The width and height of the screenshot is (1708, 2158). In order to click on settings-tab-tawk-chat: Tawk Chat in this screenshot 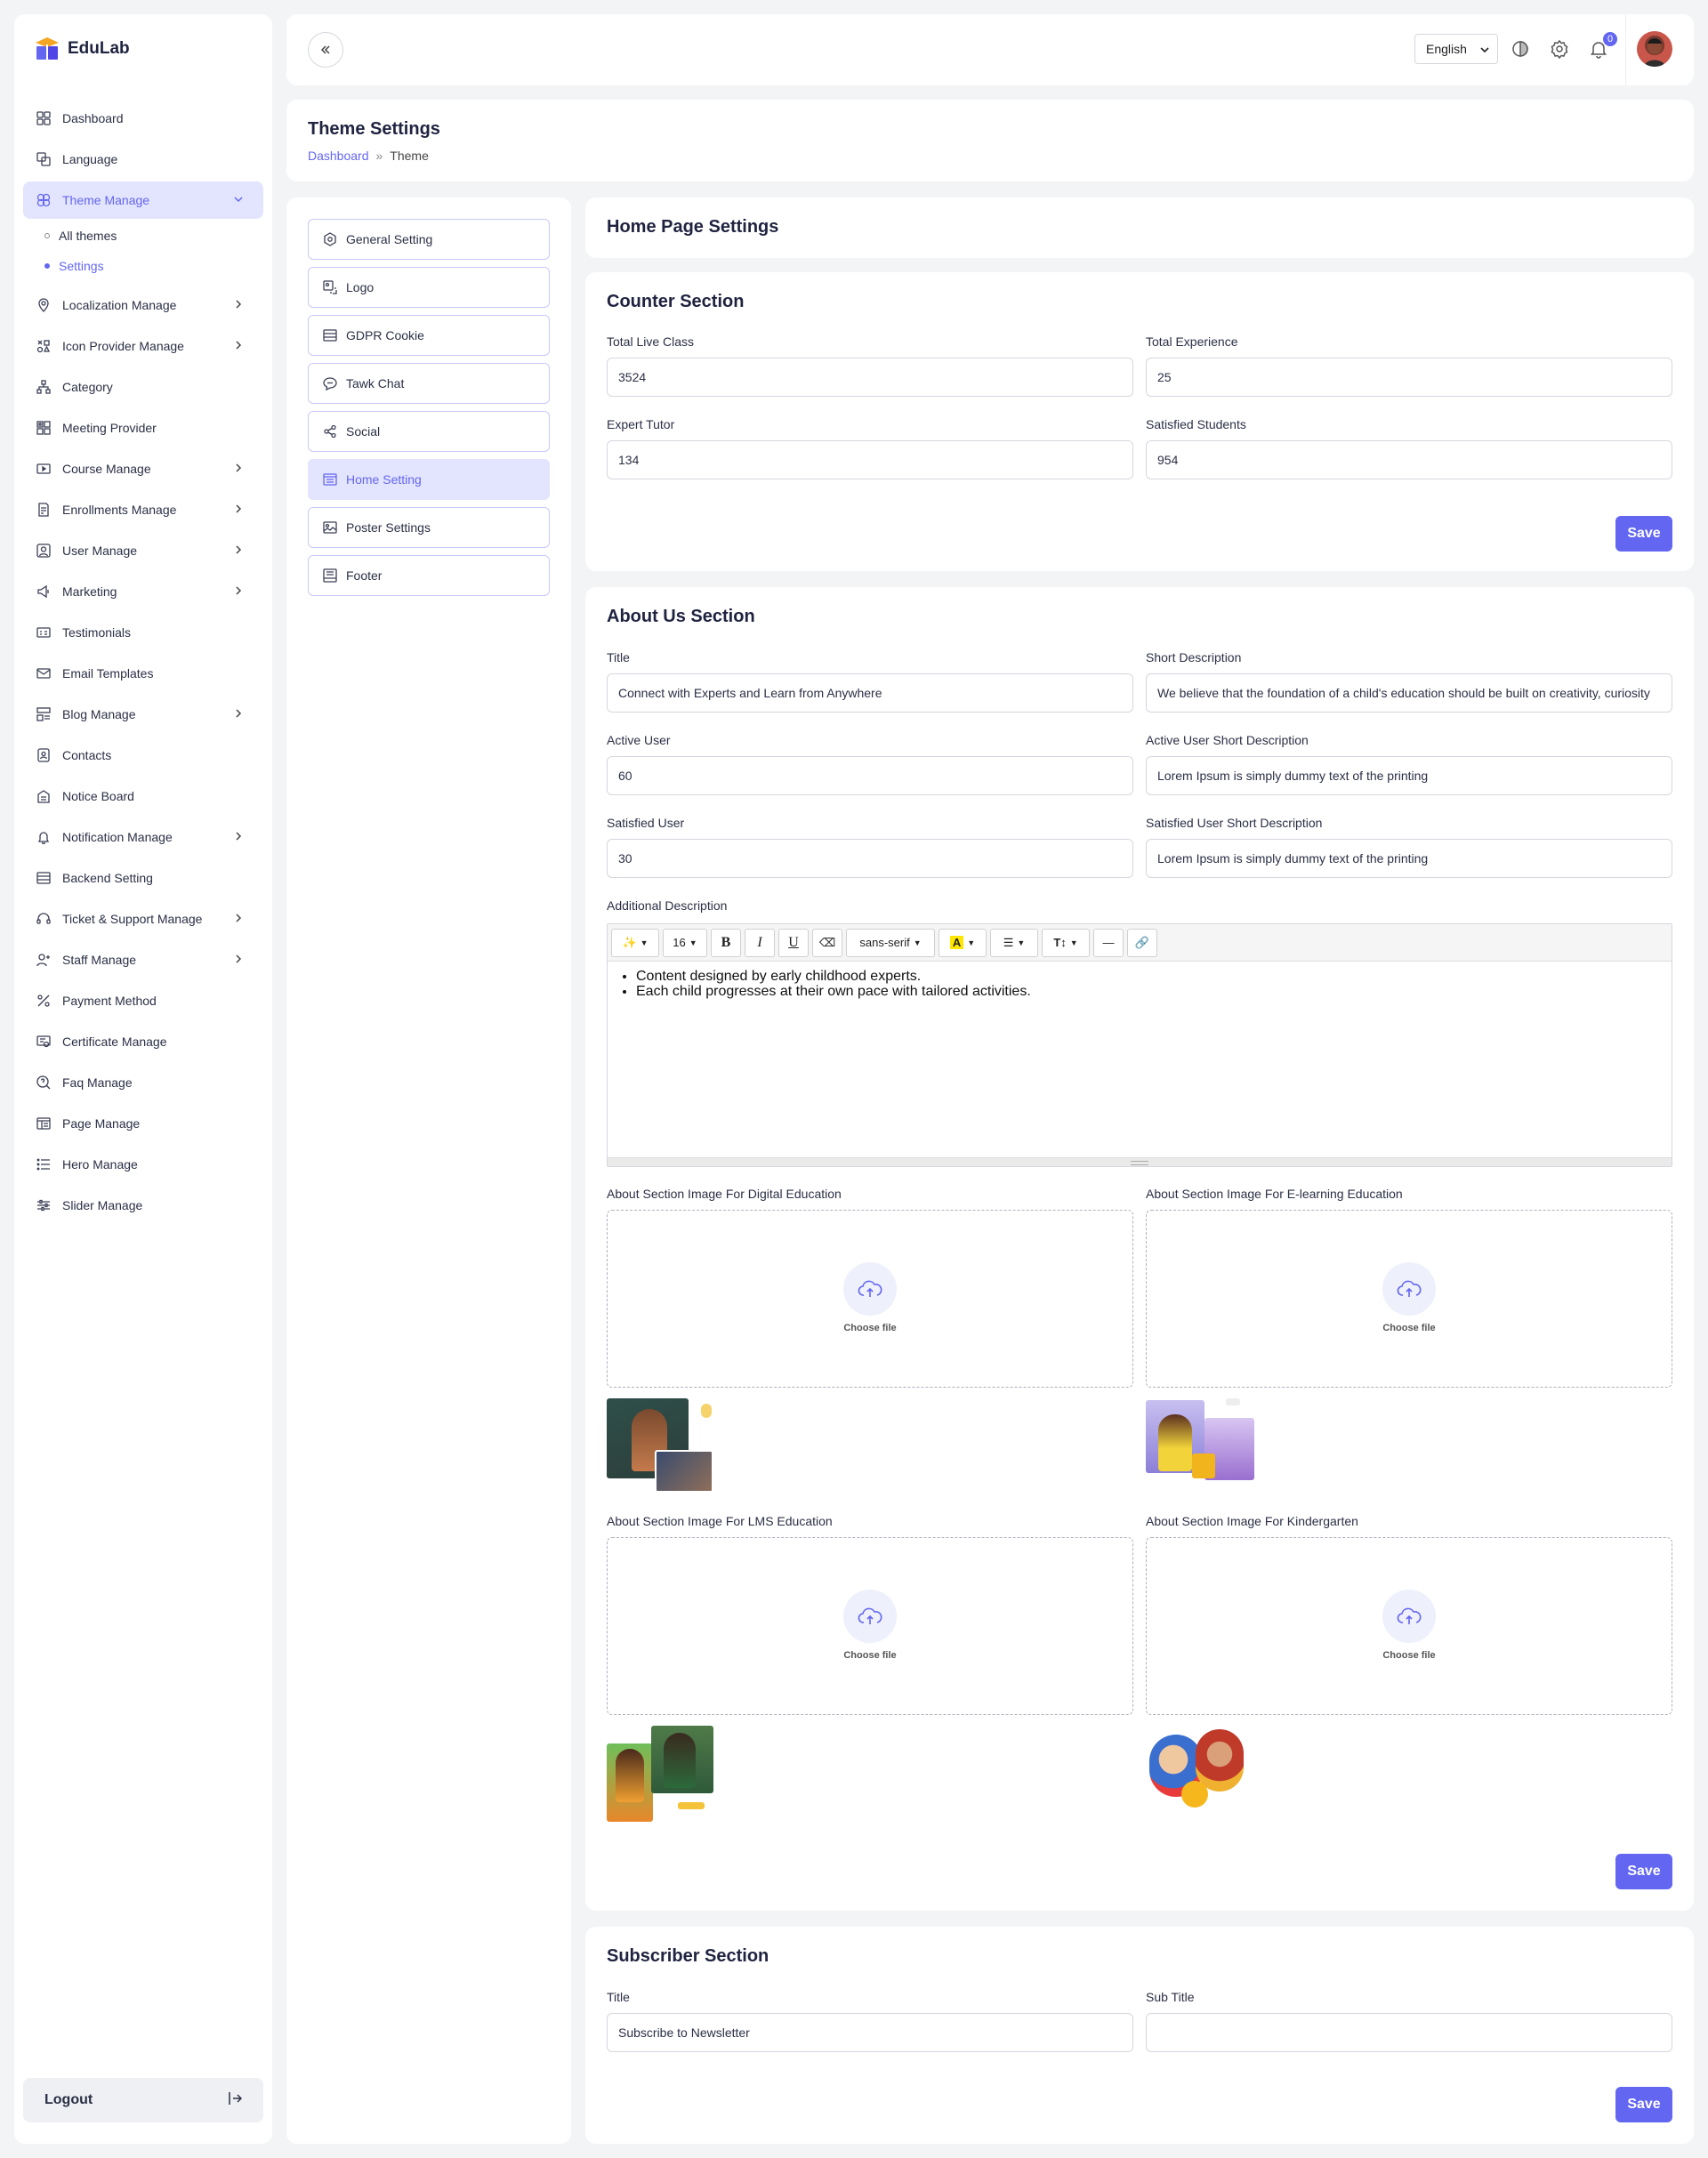, I will do `click(429, 383)`.